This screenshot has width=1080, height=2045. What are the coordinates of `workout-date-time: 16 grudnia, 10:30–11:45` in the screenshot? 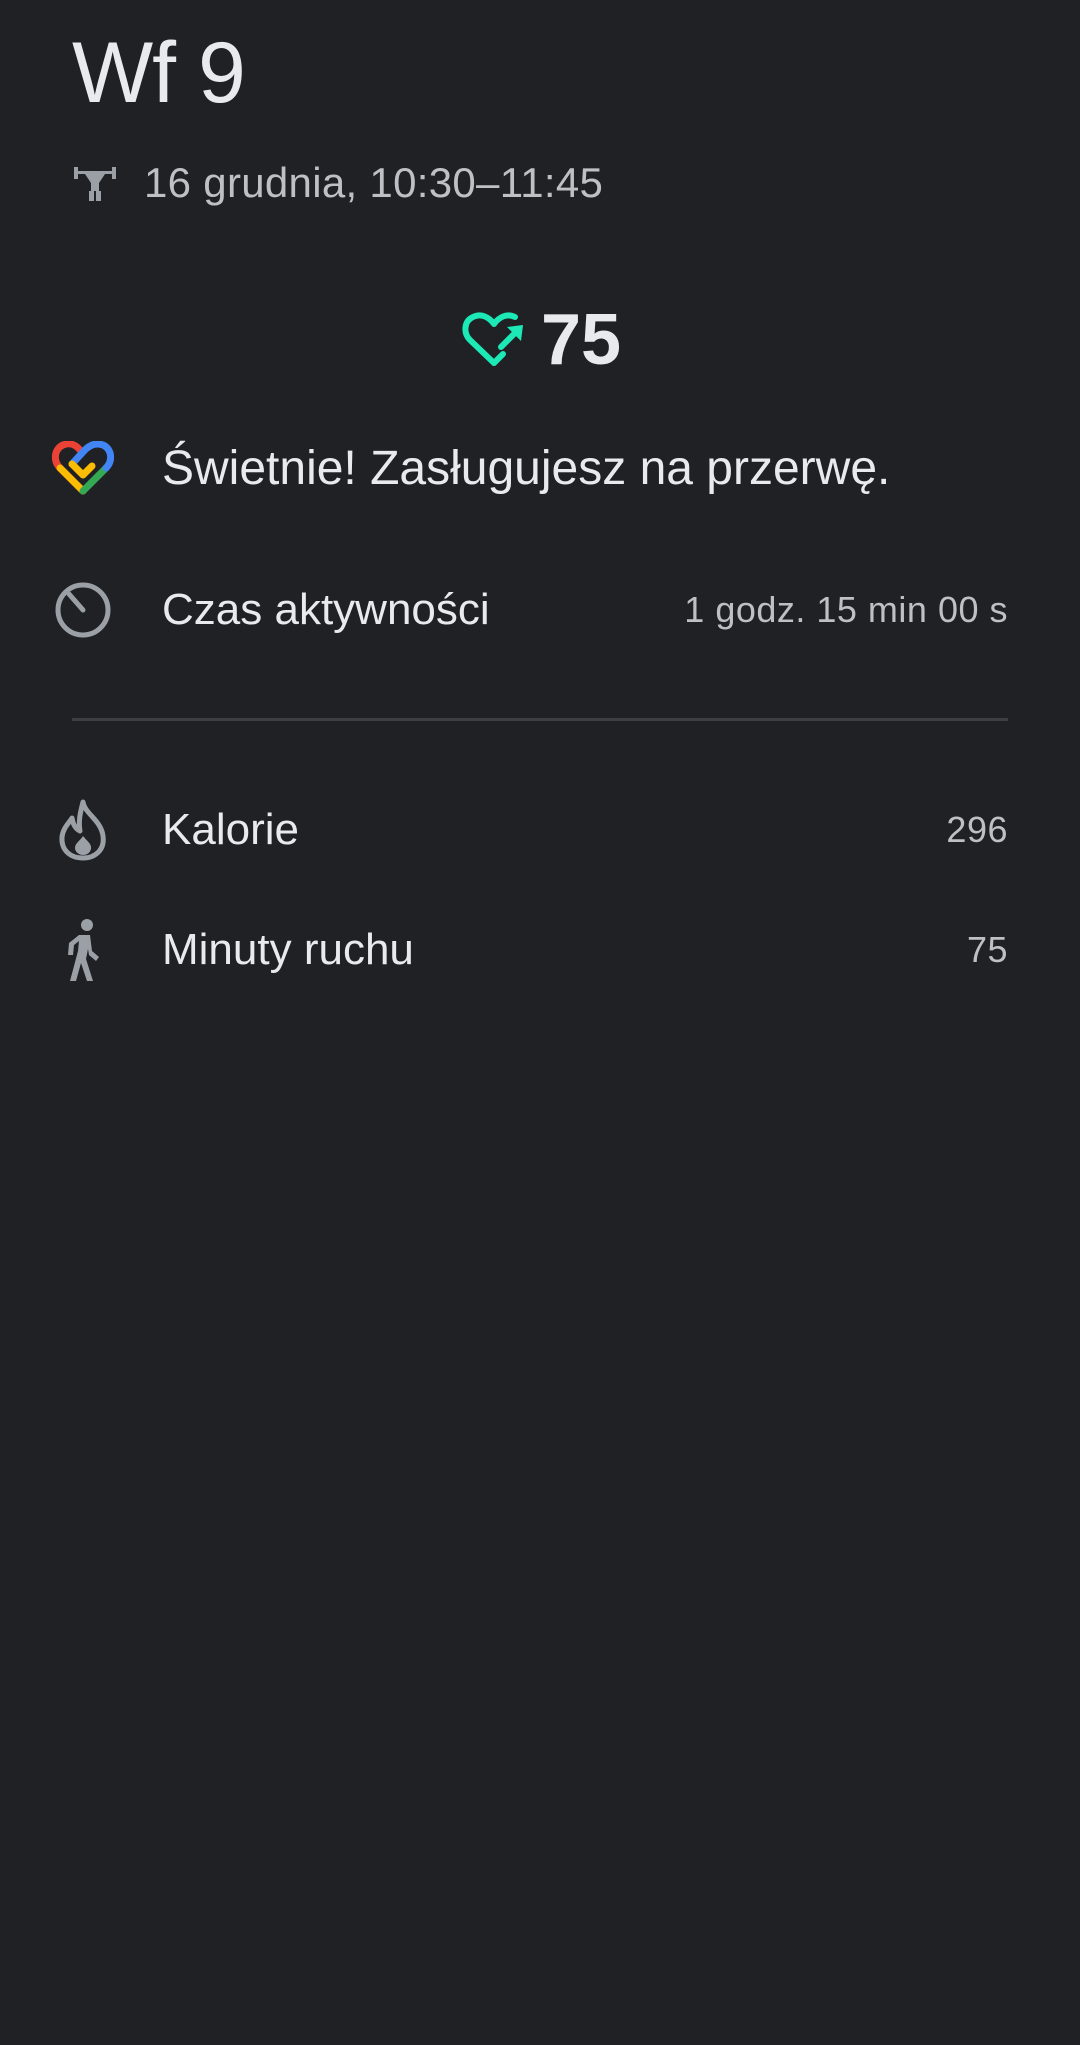 It's located at (374, 182).